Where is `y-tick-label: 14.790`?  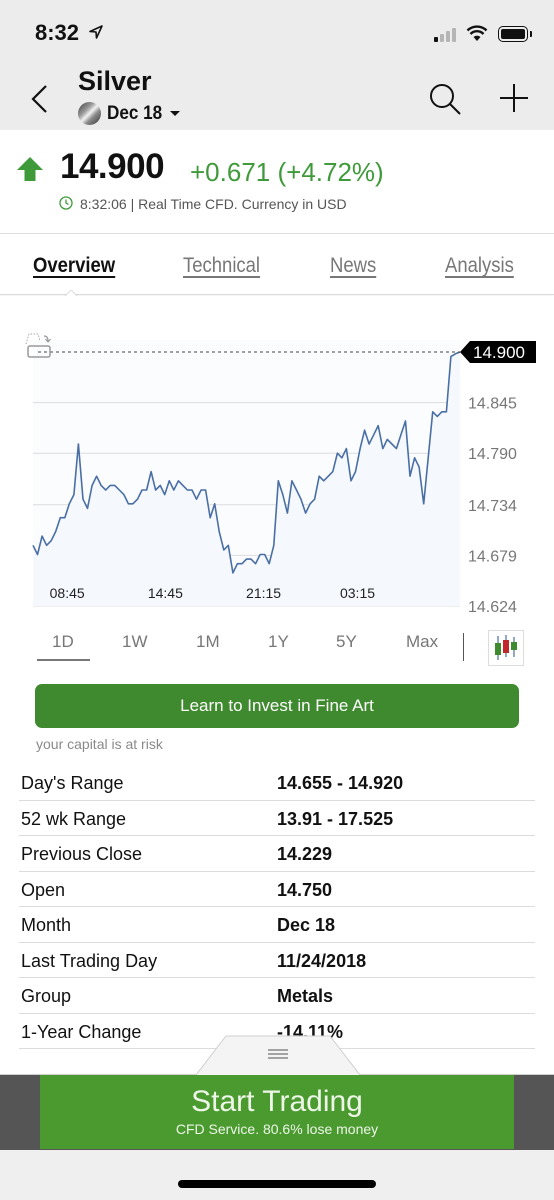
y-tick-label: 14.790 is located at coordinates (492, 454).